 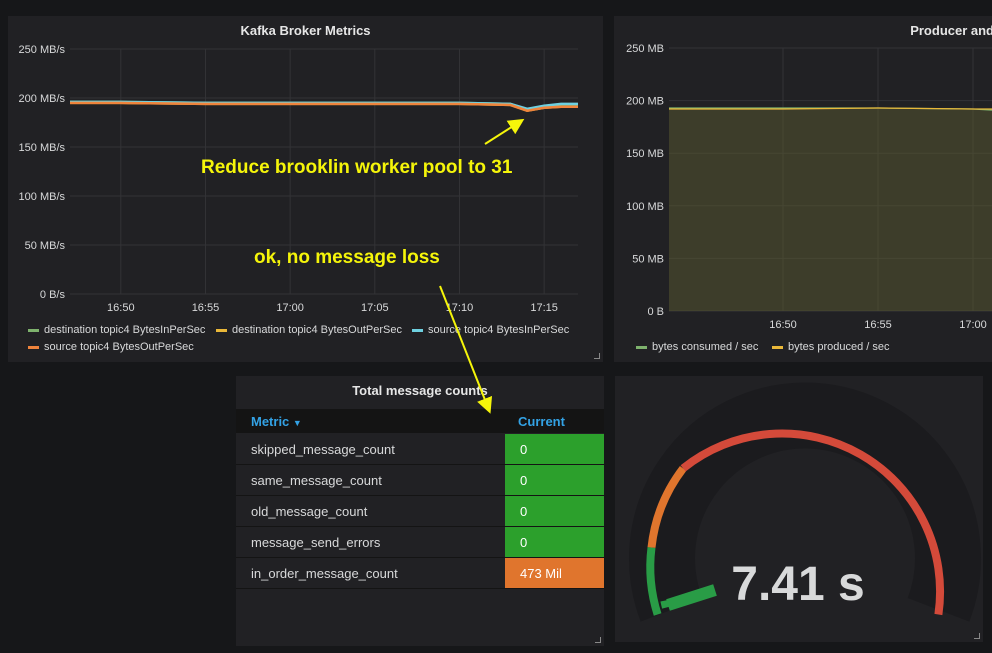 What do you see at coordinates (830, 209) in the screenshot?
I see `area-fill` at bounding box center [830, 209].